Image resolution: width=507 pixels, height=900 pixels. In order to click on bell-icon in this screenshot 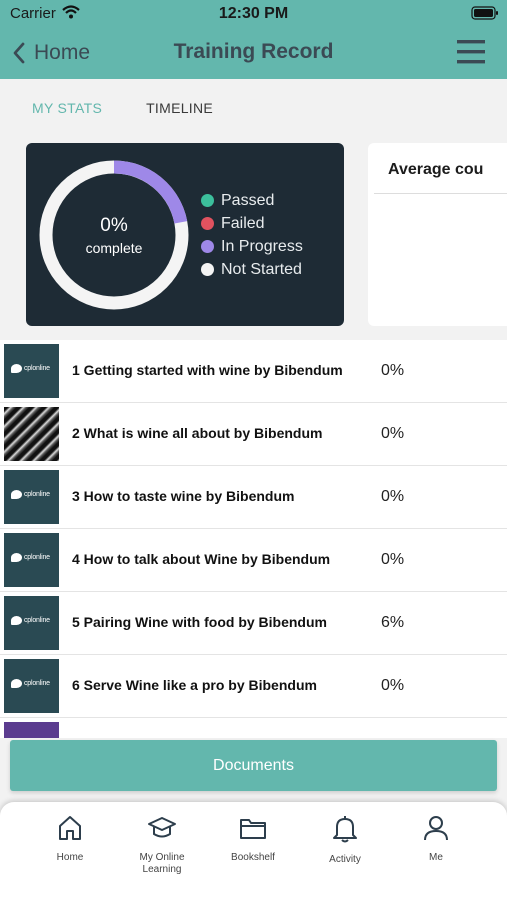, I will do `click(345, 829)`.